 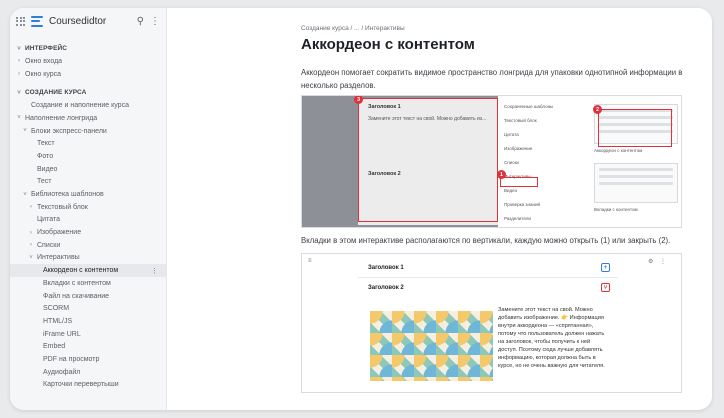 I want to click on sidebar-item: HTML/JS, so click(x=88, y=321).